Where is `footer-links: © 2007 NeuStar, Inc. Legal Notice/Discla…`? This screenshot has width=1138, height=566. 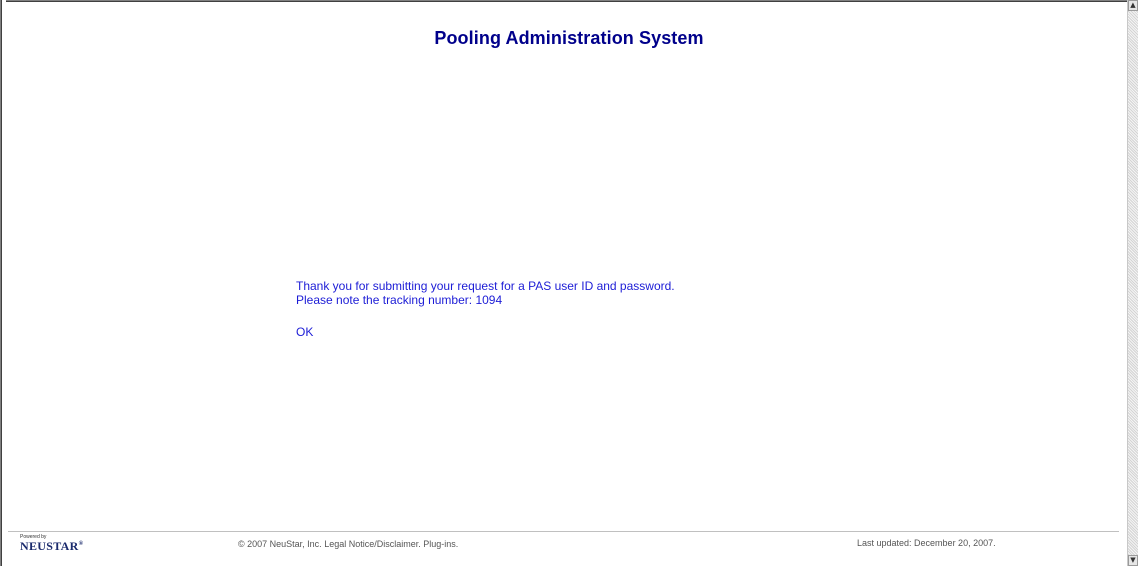 footer-links: © 2007 NeuStar, Inc. Legal Notice/Discla… is located at coordinates (348, 544).